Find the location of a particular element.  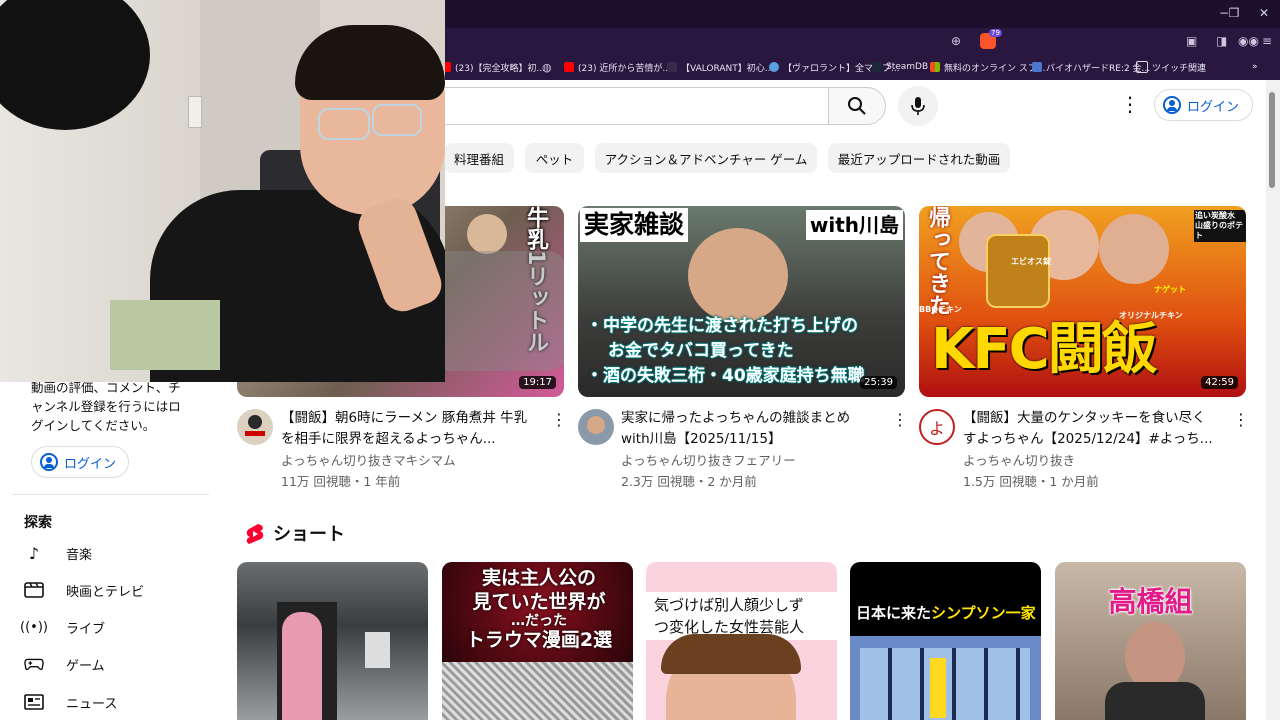

sidebar-item-movies: 映画とテレビ is located at coordinates (114, 590).